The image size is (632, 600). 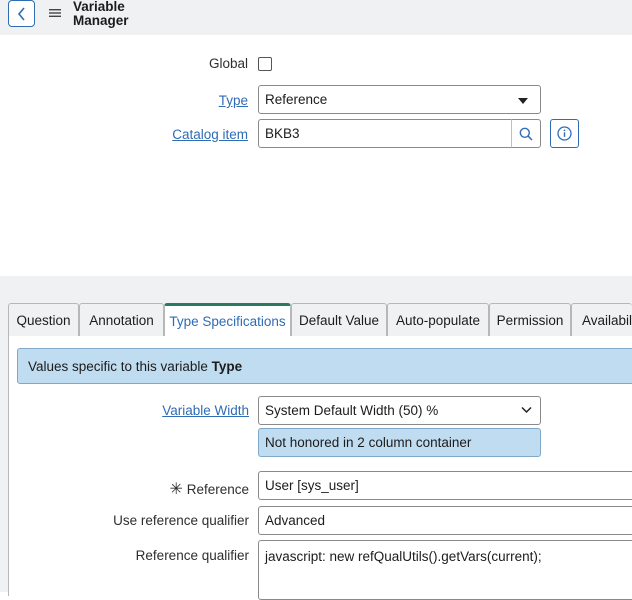 I want to click on variable-width-notice-text: Not honored in 2 column container, so click(x=368, y=442).